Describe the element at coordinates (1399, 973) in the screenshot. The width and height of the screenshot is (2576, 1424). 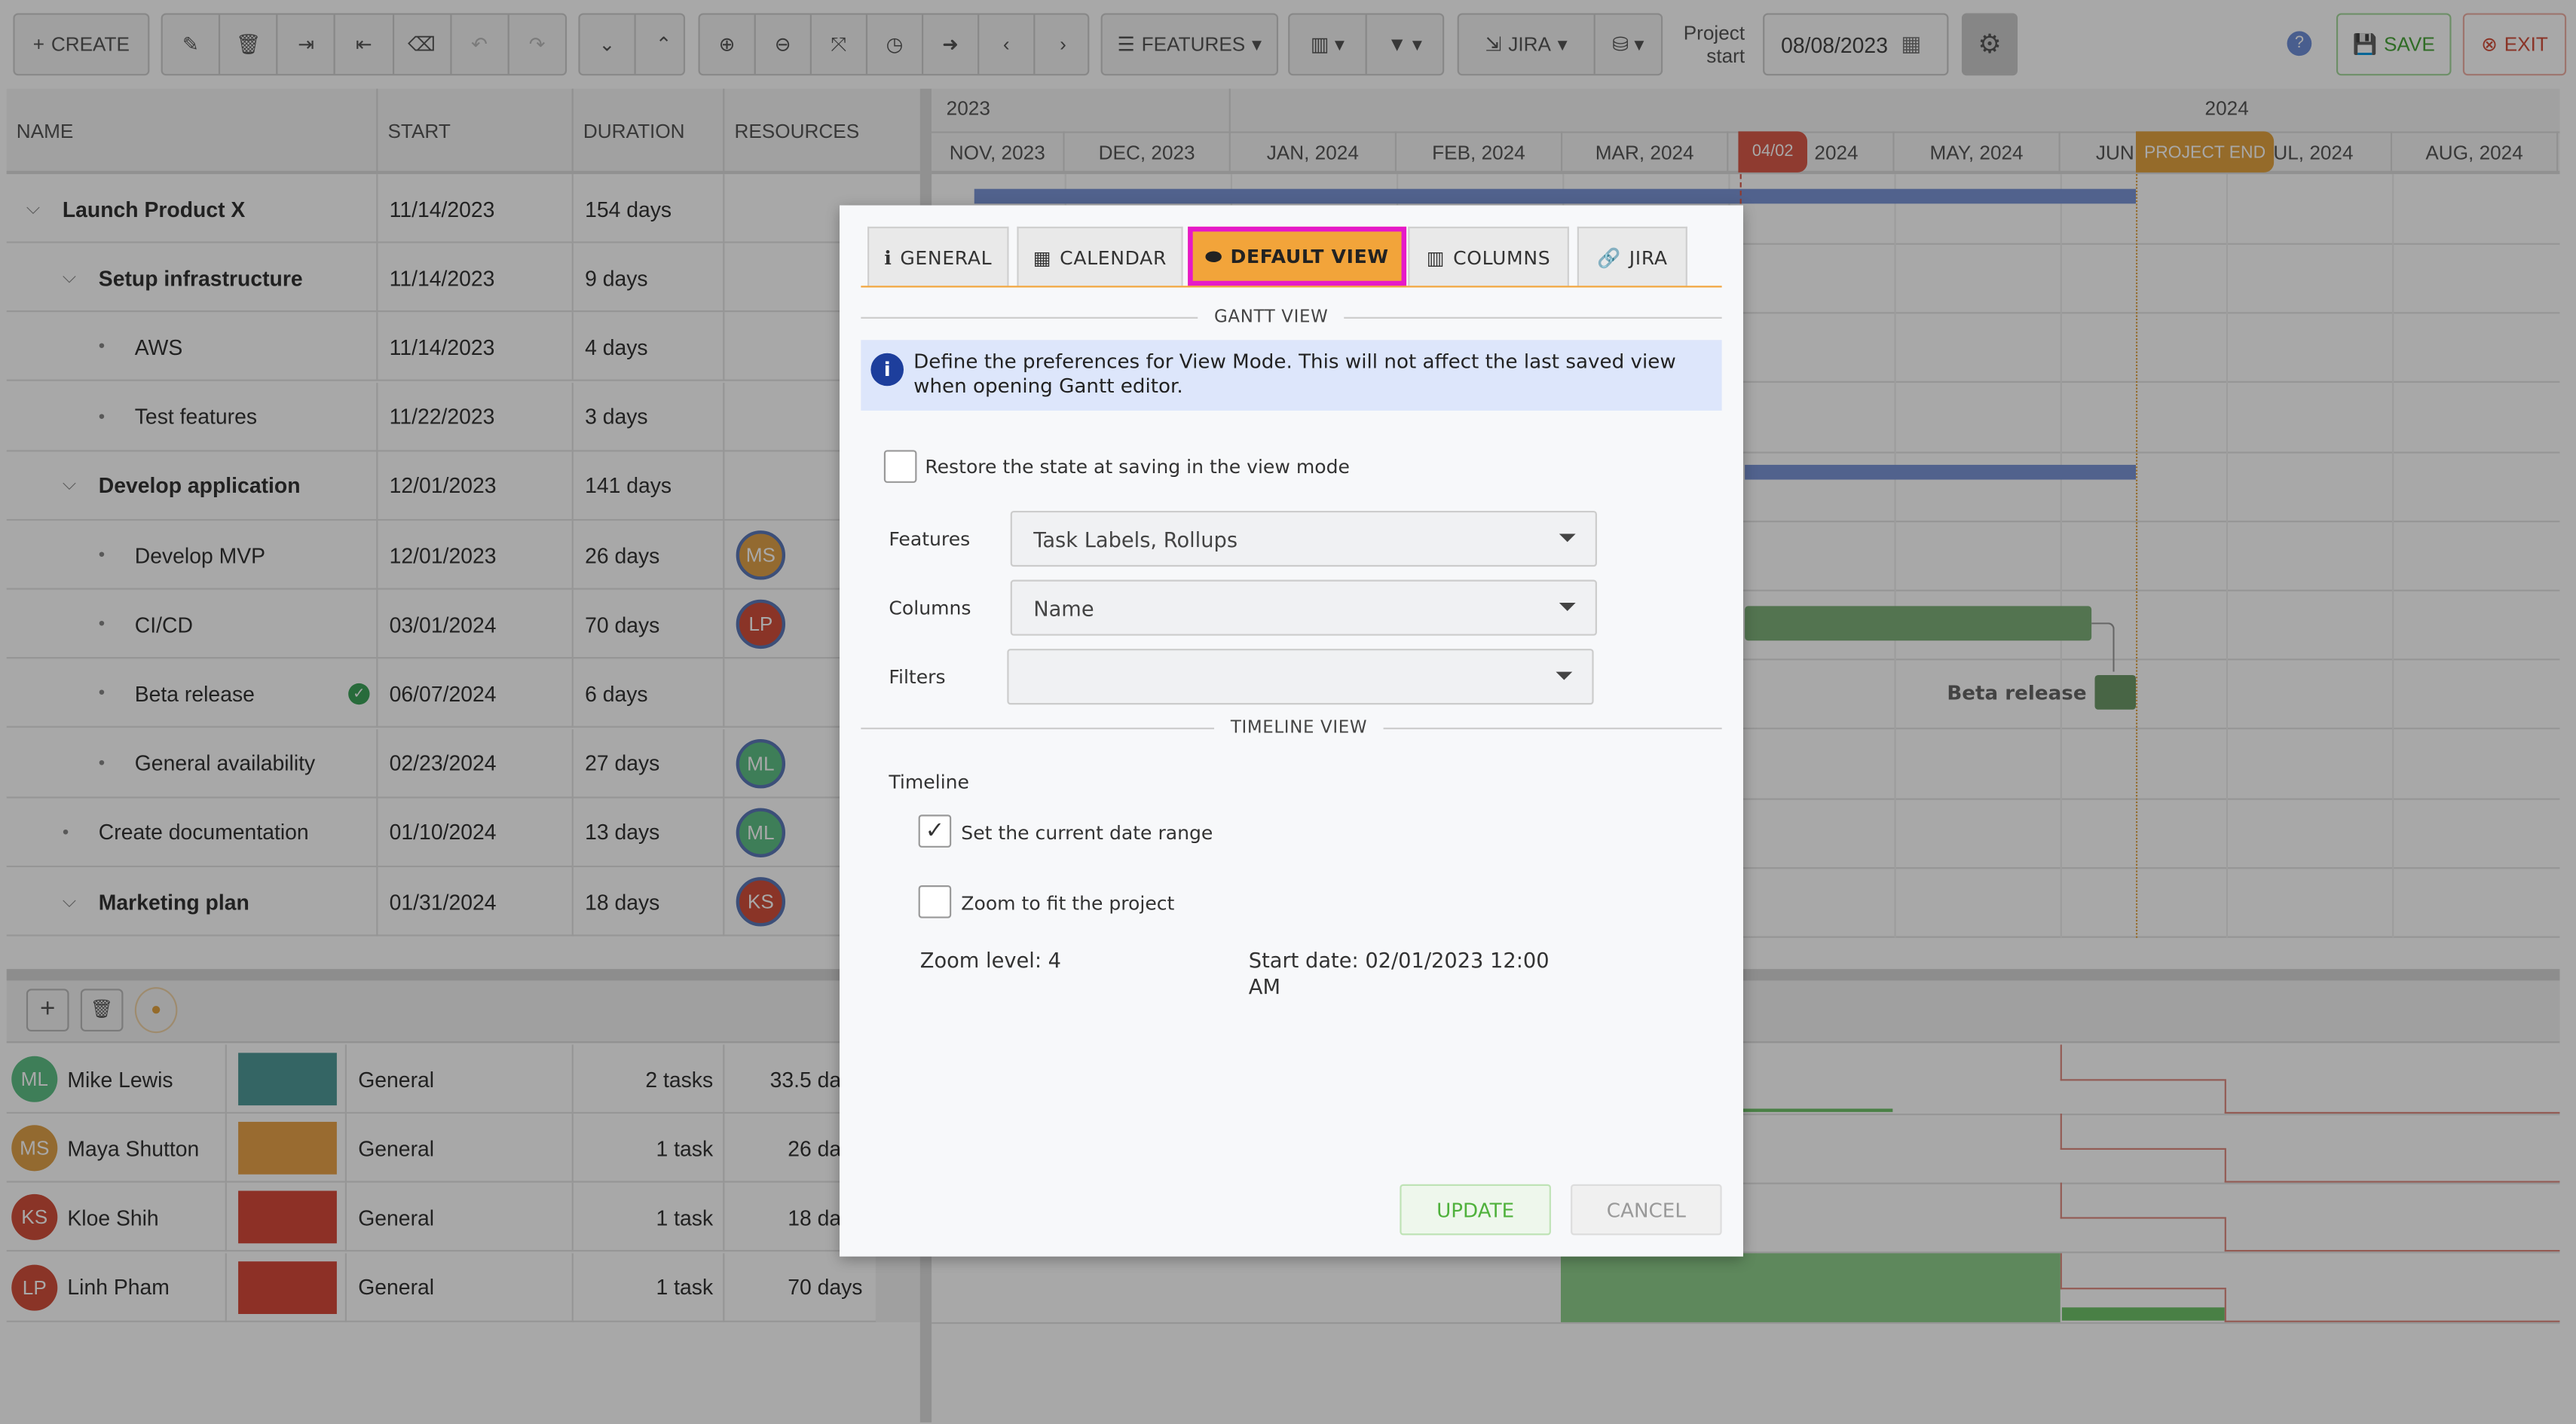
I see `start-date: Start date: 02/01/2023 12:00 AM` at that location.